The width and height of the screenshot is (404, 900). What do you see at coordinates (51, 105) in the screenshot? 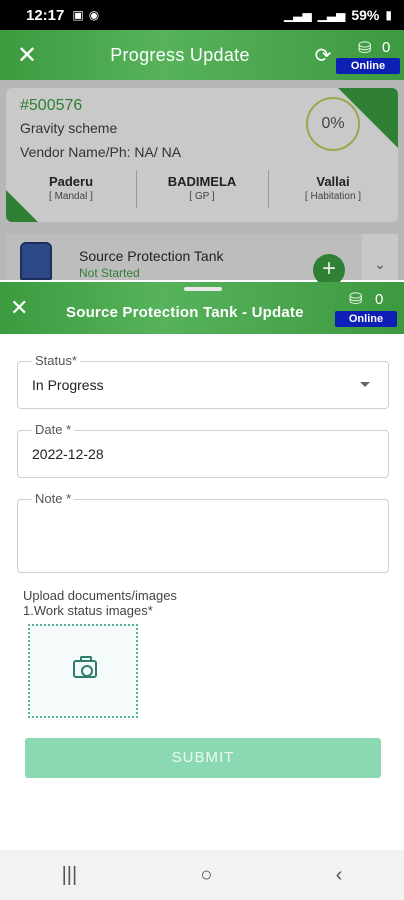
I see `work-code: #500576` at bounding box center [51, 105].